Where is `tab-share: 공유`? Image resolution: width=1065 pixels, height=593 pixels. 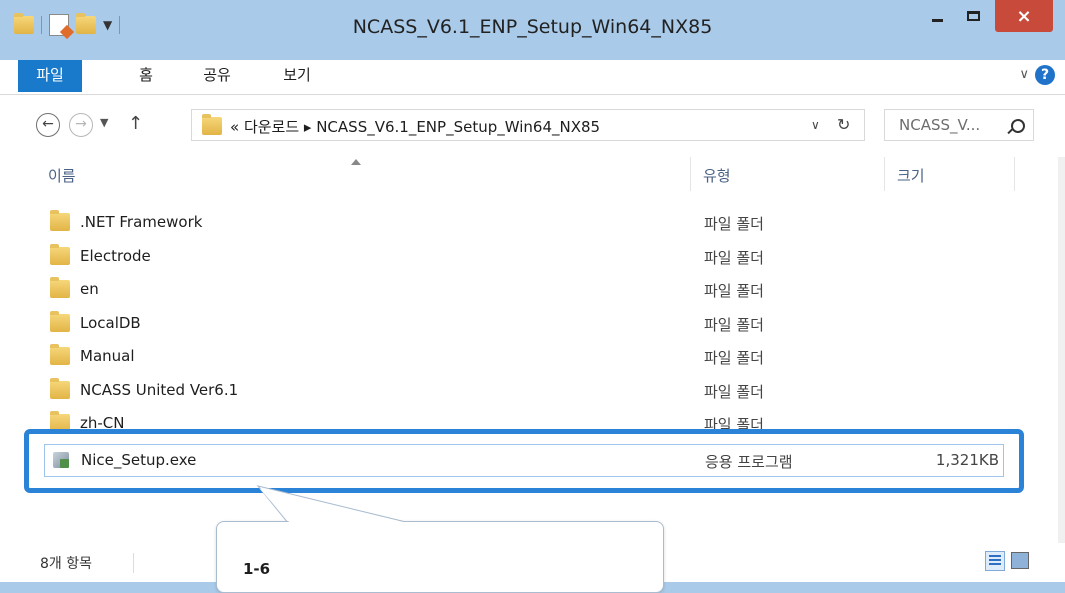 tab-share: 공유 is located at coordinates (217, 75).